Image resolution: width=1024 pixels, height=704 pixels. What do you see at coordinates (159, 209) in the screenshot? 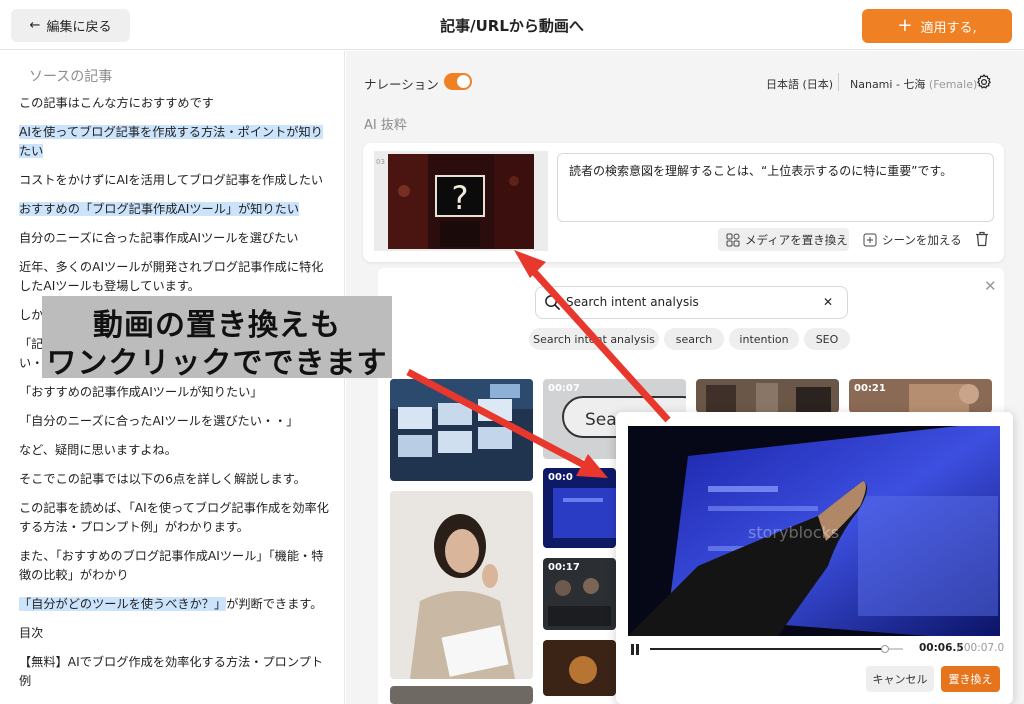
I see `article-paragraph-highlighted: おすすめの「ブログ記事作成AIツール」が知りたい` at bounding box center [159, 209].